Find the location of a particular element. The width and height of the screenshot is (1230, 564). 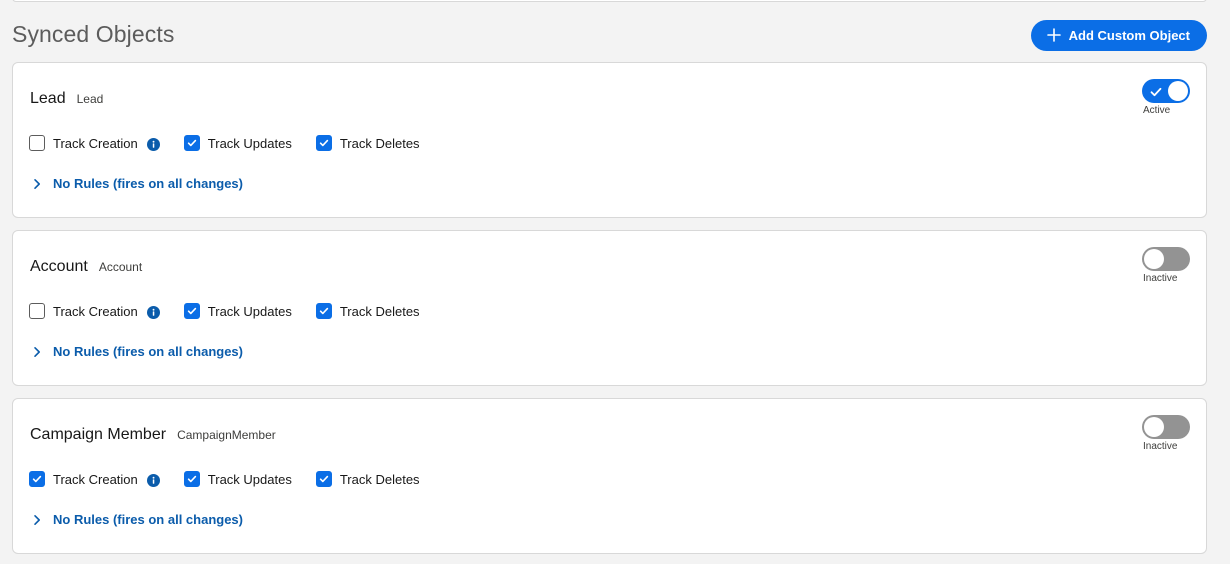

object-api-name: CampaignMember is located at coordinates (226, 435).